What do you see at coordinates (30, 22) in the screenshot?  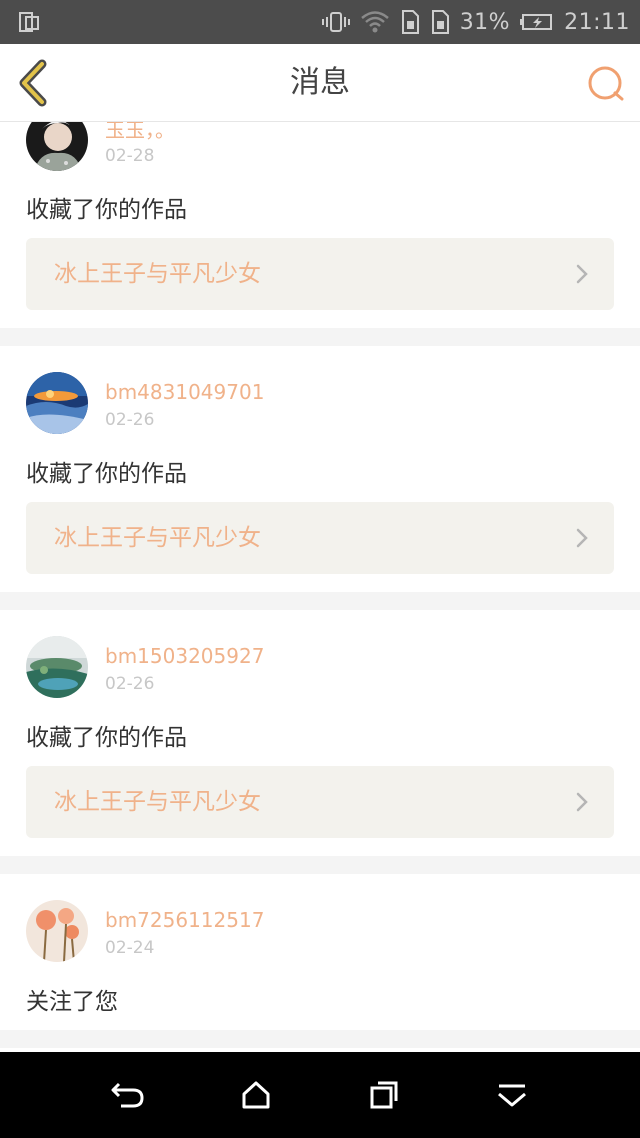 I see `screen-mirror-icon` at bounding box center [30, 22].